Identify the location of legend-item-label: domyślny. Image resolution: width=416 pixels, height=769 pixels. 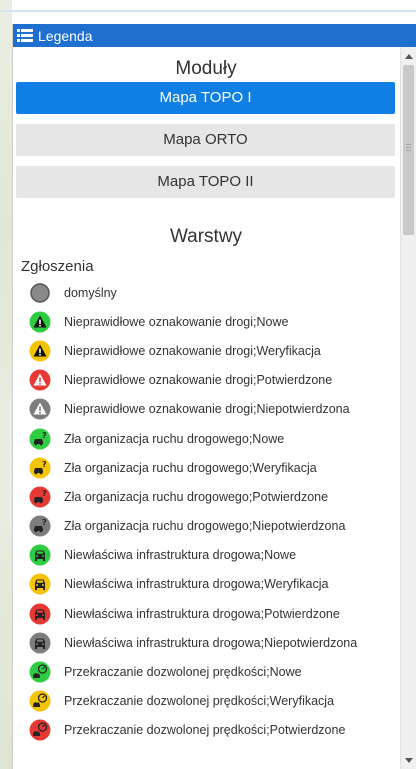
(90, 292).